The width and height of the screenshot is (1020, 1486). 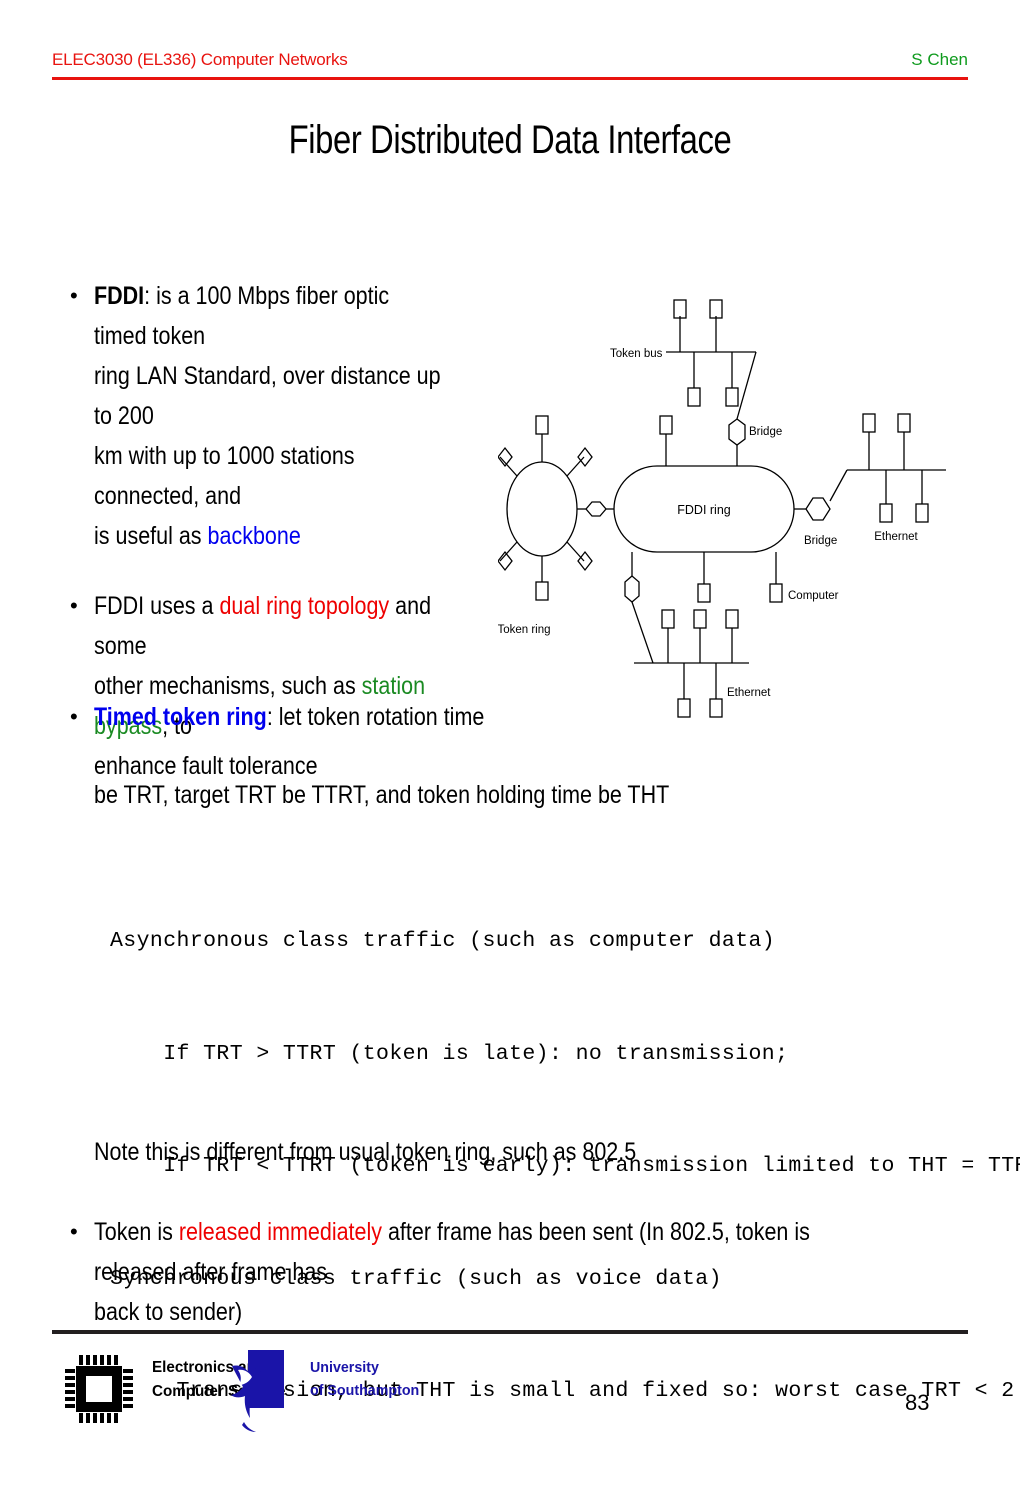 What do you see at coordinates (510, 1332) in the screenshot?
I see `footer-rule` at bounding box center [510, 1332].